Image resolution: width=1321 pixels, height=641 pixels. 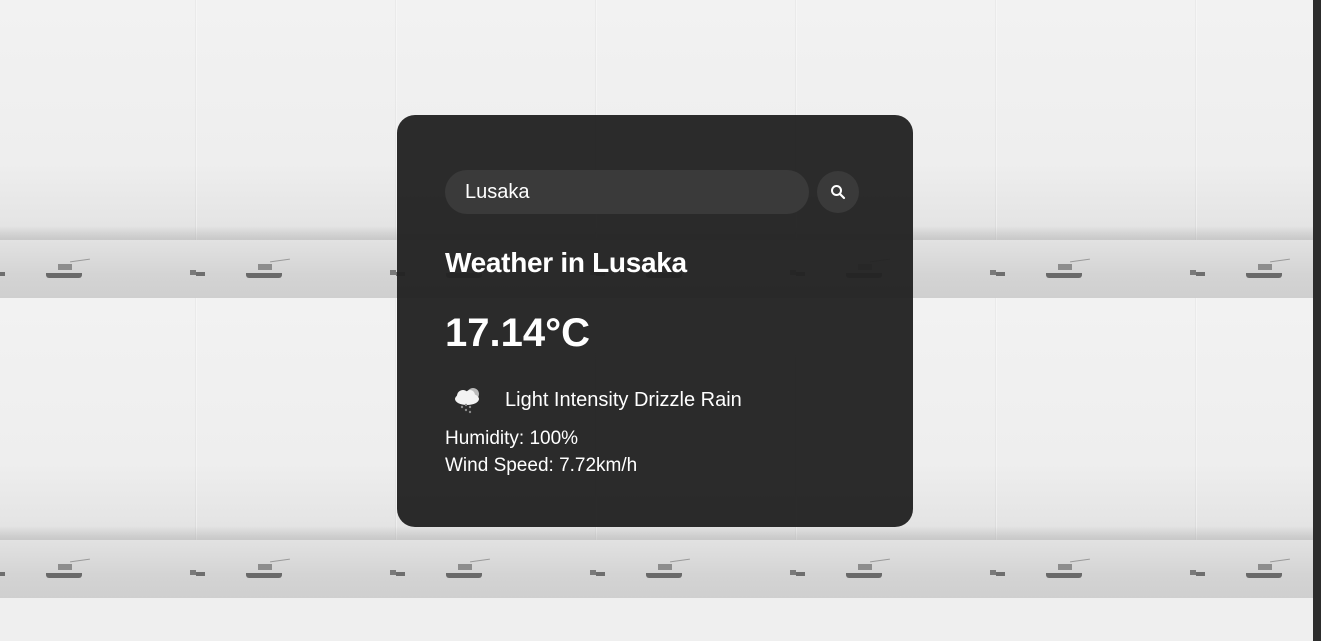 I want to click on search-button, so click(x=838, y=192).